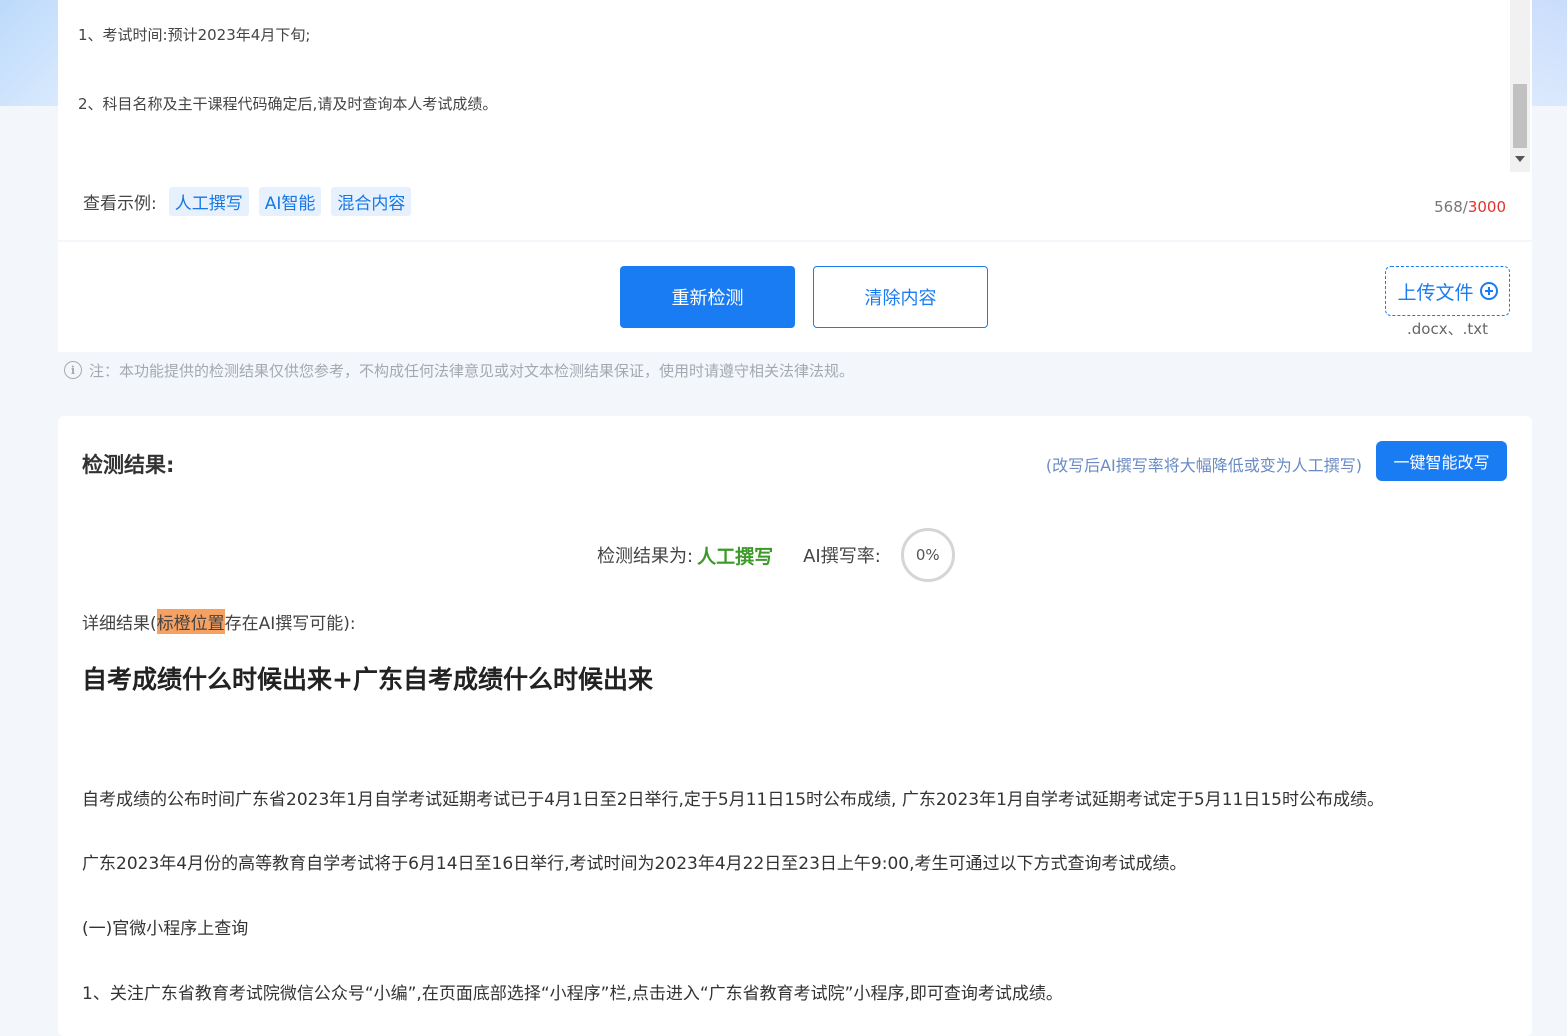 The height and width of the screenshot is (1036, 1567). Describe the element at coordinates (1486, 207) in the screenshot. I see `char-count-max: 3000` at that location.